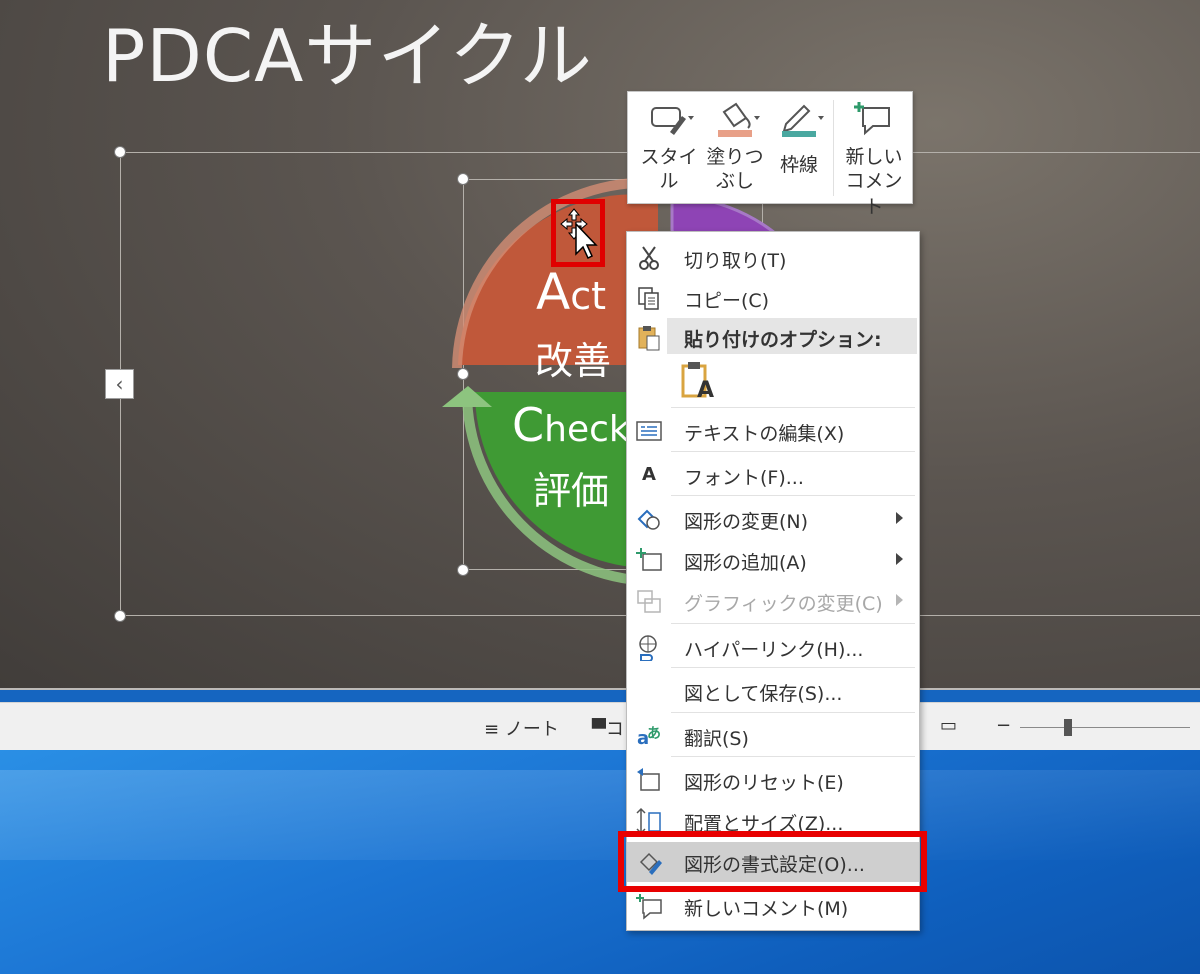  Describe the element at coordinates (773, 298) in the screenshot. I see `menu-item-copy: コピー(C)` at that location.